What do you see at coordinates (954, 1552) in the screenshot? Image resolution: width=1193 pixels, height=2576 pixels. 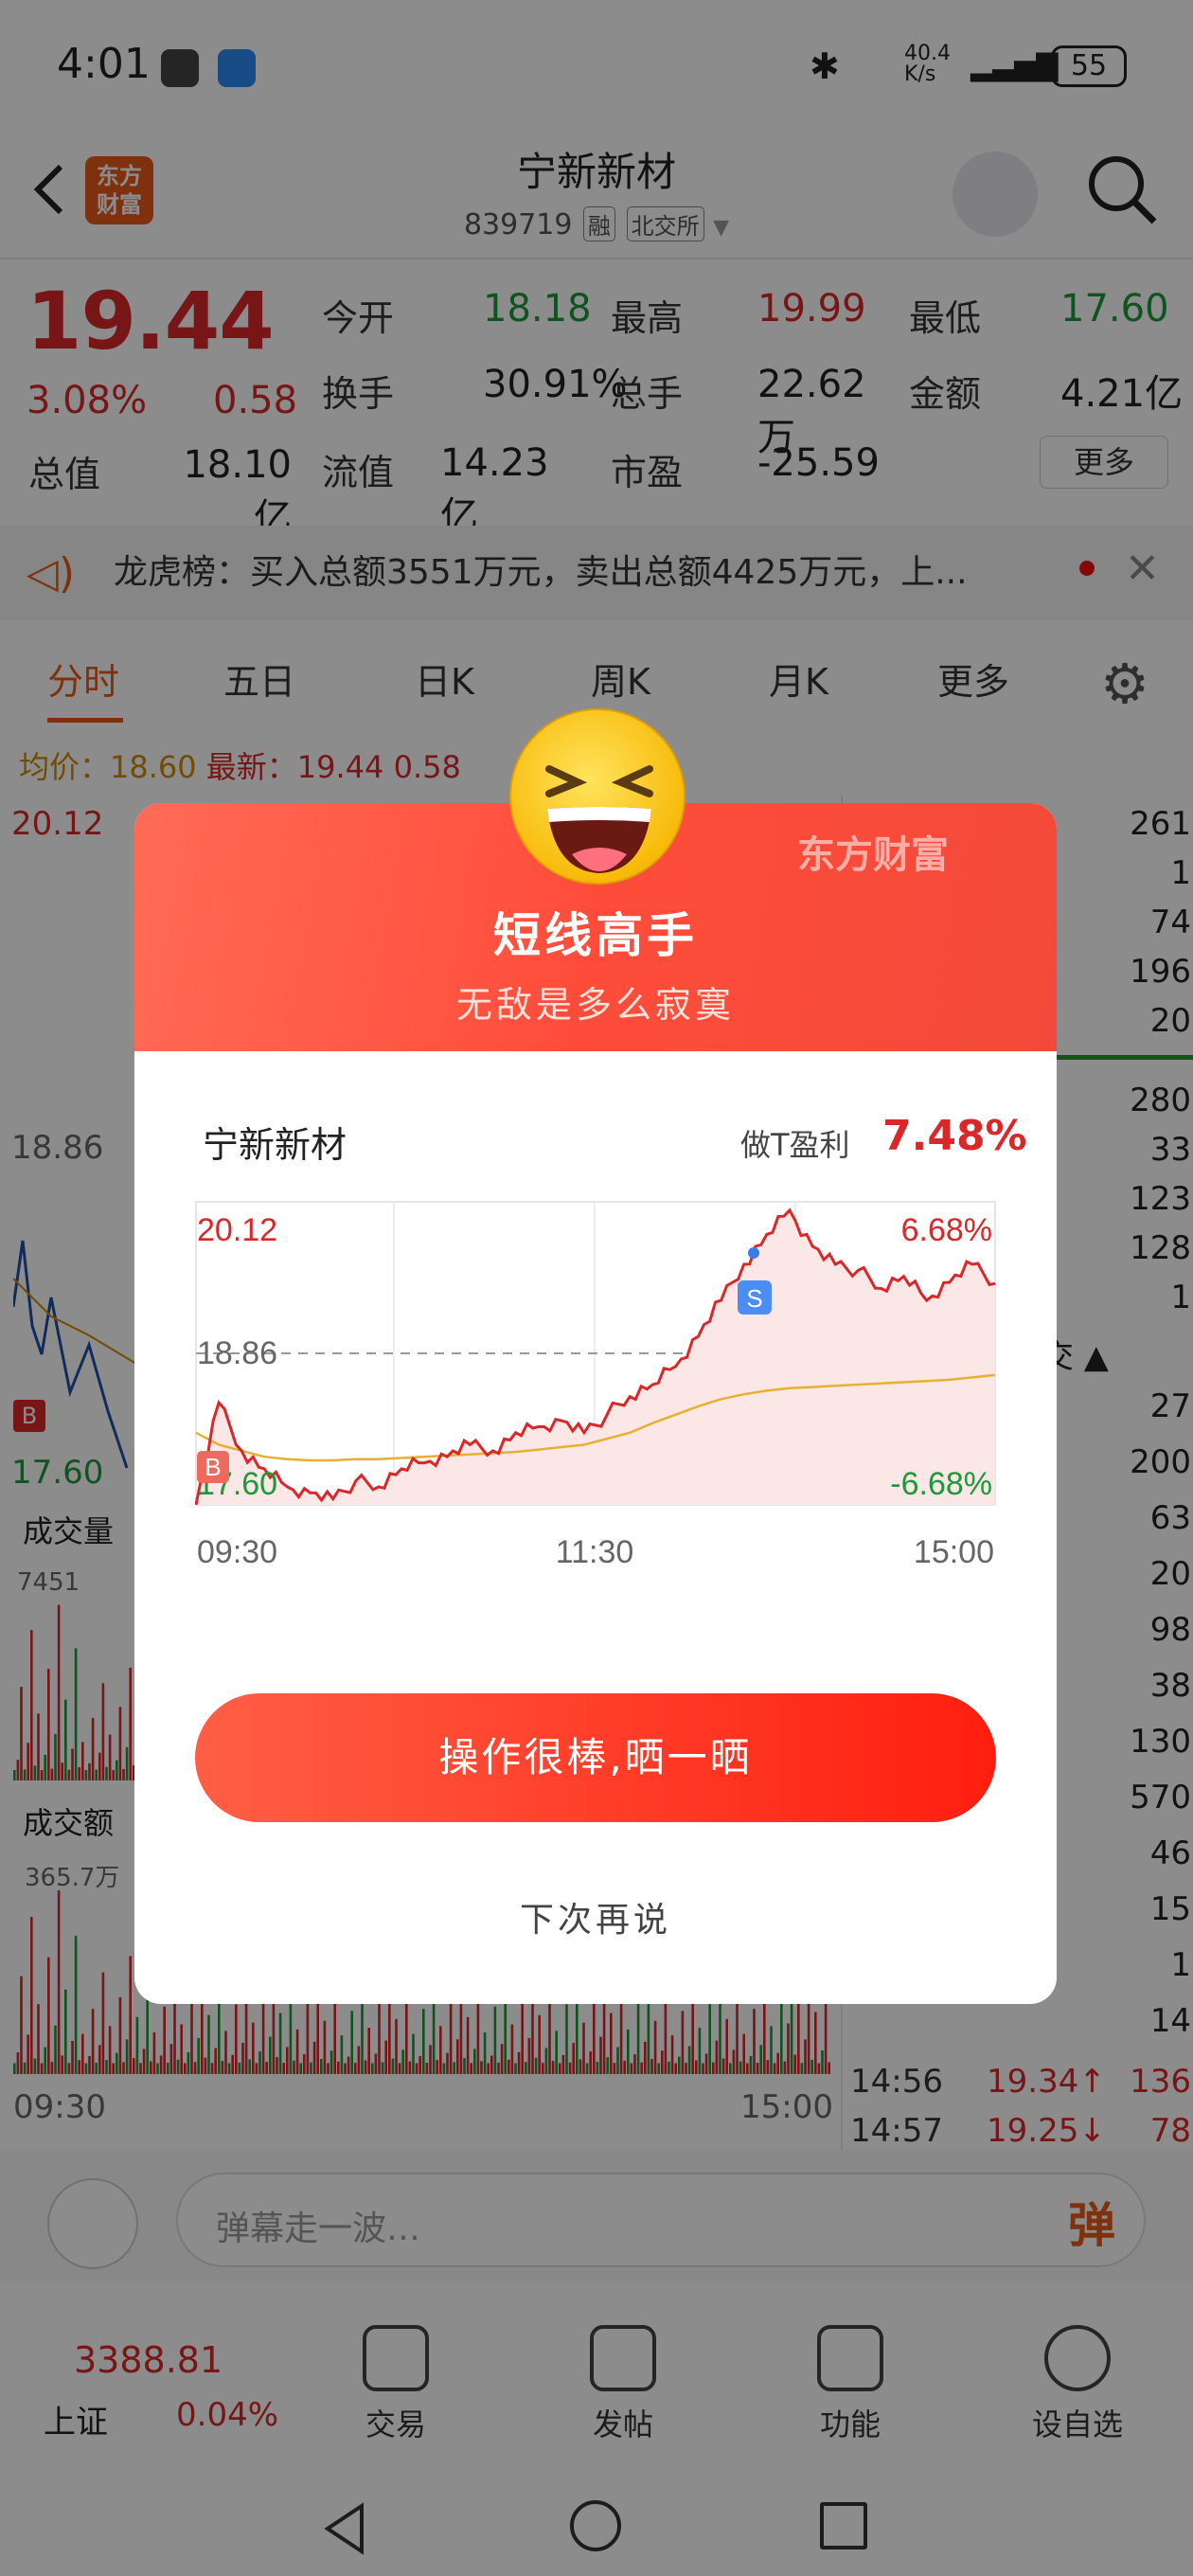 I see `x-label-end: 15:00` at bounding box center [954, 1552].